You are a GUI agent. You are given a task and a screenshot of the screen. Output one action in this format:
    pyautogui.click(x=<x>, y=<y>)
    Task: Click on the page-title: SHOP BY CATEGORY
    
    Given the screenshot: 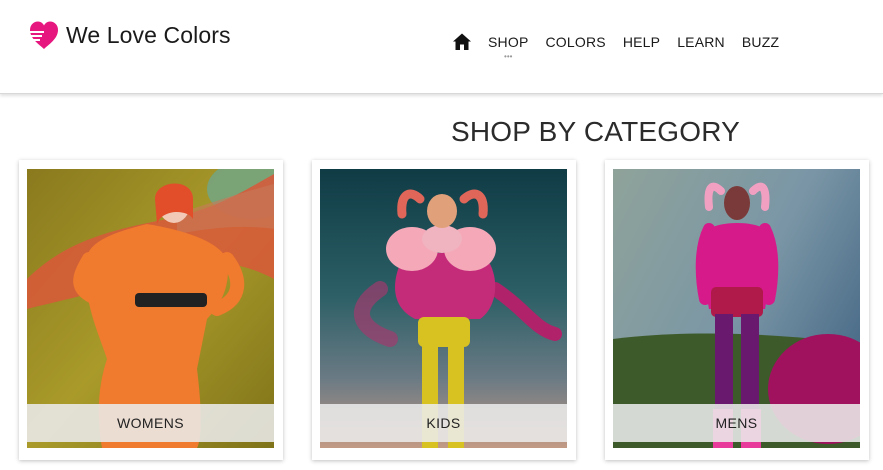 What is the action you would take?
    pyautogui.click(x=595, y=131)
    